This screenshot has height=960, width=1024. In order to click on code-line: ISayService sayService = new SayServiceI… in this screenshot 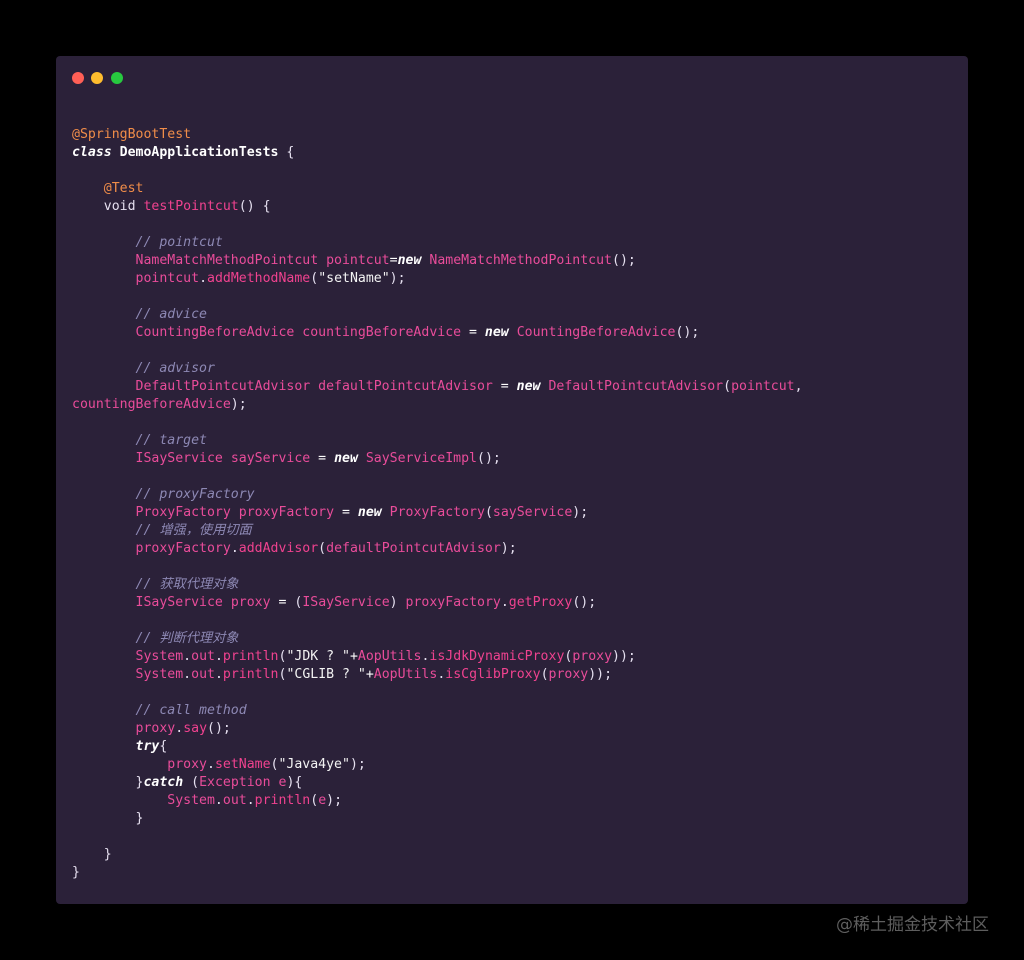, I will do `click(437, 459)`.